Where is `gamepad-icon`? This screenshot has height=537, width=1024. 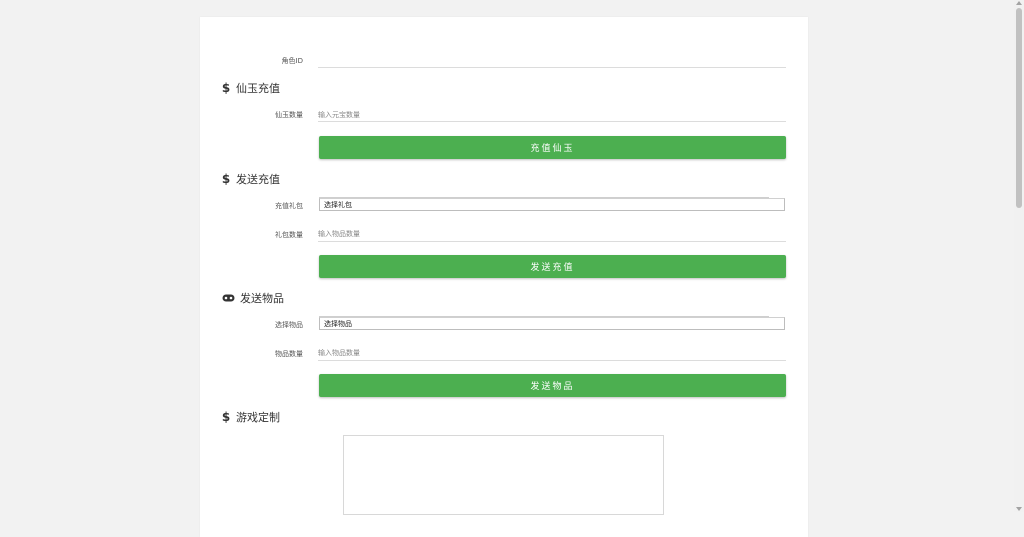 gamepad-icon is located at coordinates (228, 298).